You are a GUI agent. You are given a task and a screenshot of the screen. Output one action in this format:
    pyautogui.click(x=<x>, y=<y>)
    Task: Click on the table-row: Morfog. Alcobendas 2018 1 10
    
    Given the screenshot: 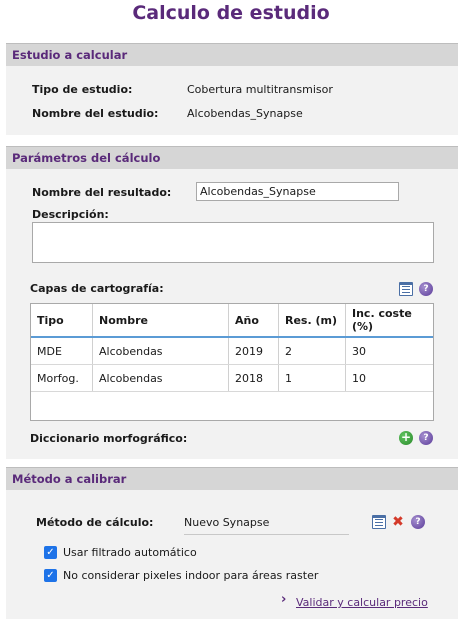 What is the action you would take?
    pyautogui.click(x=232, y=378)
    